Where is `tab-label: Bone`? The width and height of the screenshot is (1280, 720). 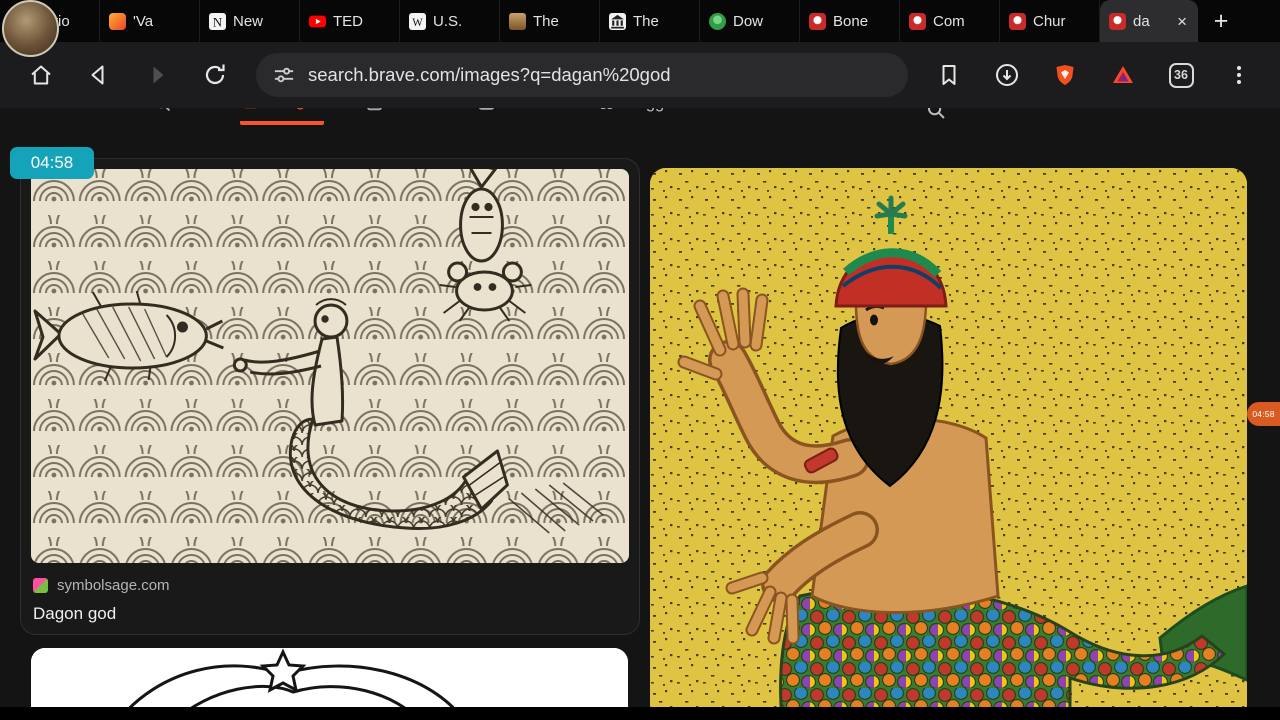 tab-label: Bone is located at coordinates (851, 21).